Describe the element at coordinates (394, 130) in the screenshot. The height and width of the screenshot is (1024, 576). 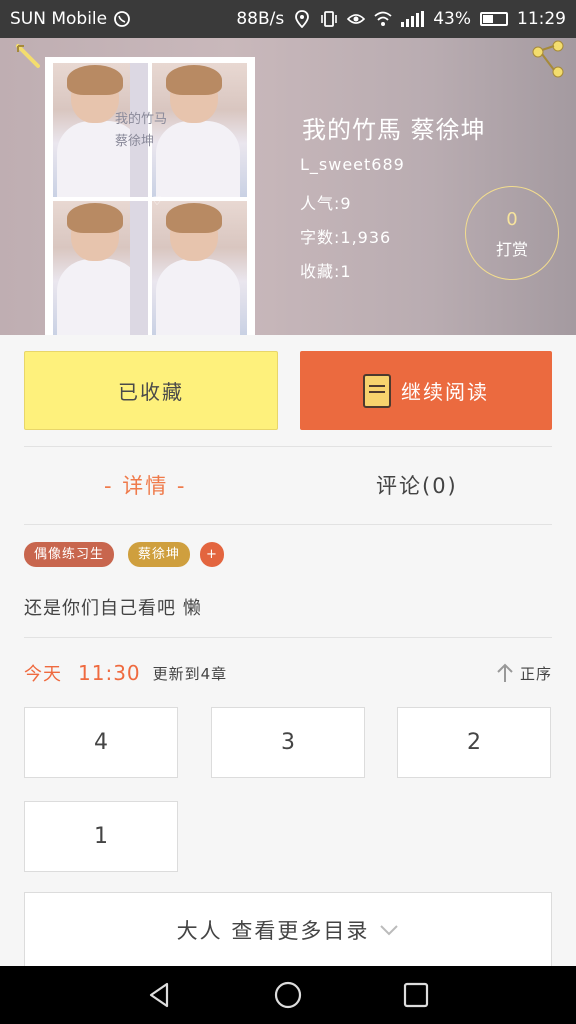
I see `book-title: 我的竹馬 蔡徐坤` at that location.